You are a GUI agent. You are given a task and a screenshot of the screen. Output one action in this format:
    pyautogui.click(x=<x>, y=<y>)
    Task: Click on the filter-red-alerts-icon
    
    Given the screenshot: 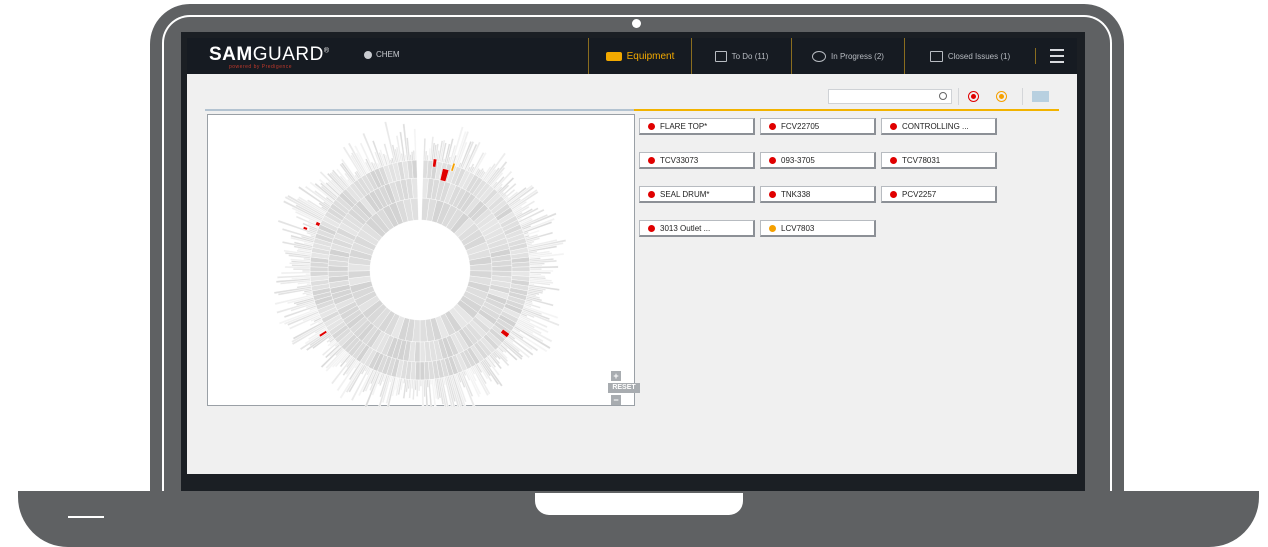 What is the action you would take?
    pyautogui.click(x=973, y=96)
    